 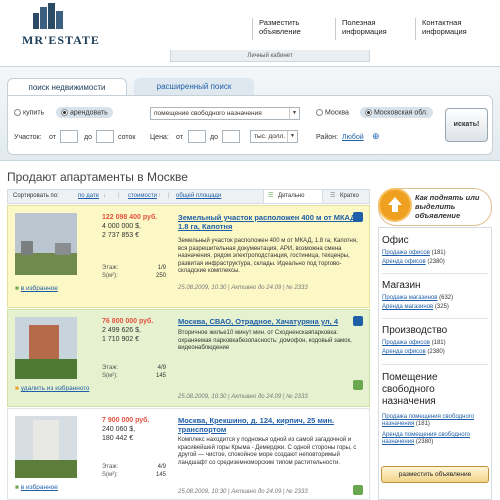 What do you see at coordinates (121, 330) in the screenshot?
I see `price-usd: 2 499 626 $,` at bounding box center [121, 330].